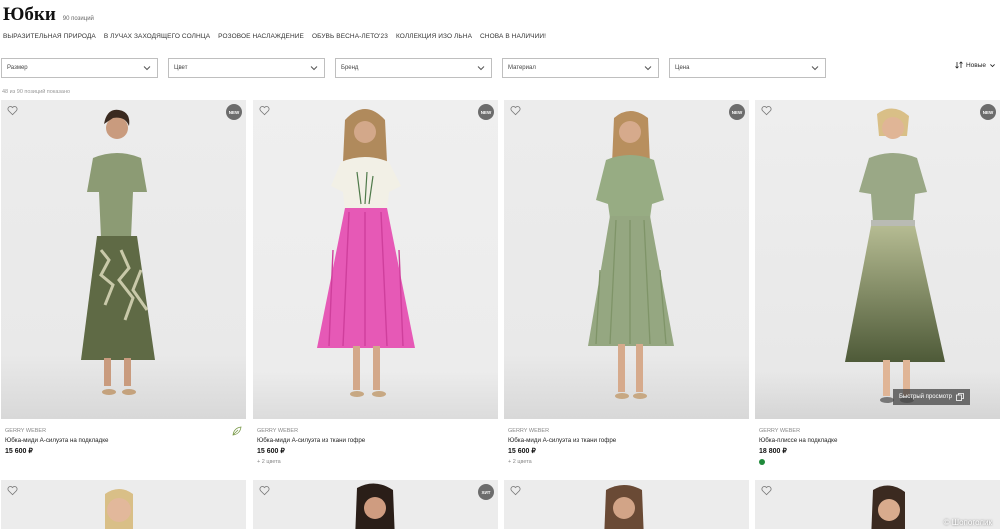  I want to click on color-swatch, so click(762, 462).